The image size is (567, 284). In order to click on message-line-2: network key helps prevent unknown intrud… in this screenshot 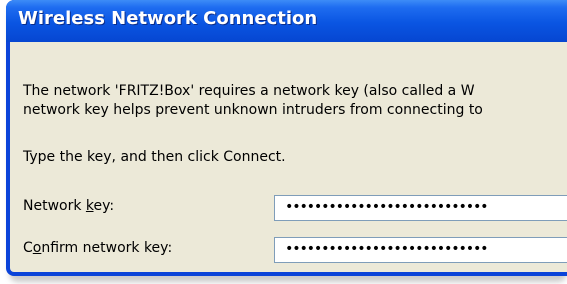, I will do `click(253, 110)`.